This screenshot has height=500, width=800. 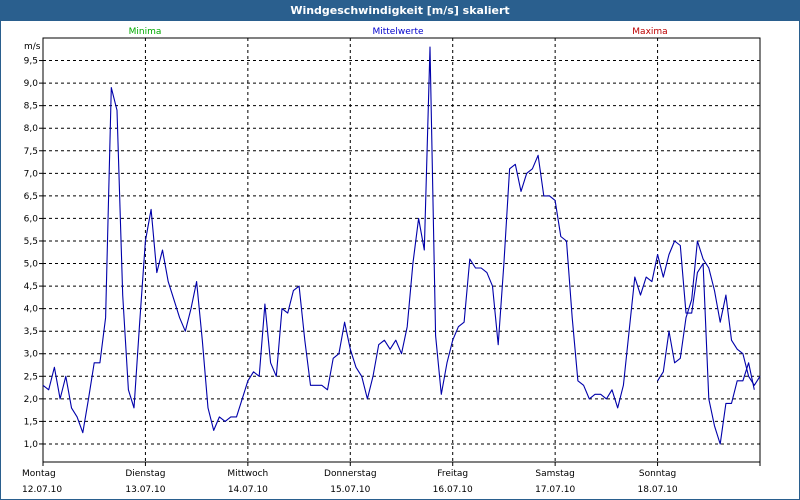 I want to click on y-tick-label: 5,5, so click(x=31, y=242).